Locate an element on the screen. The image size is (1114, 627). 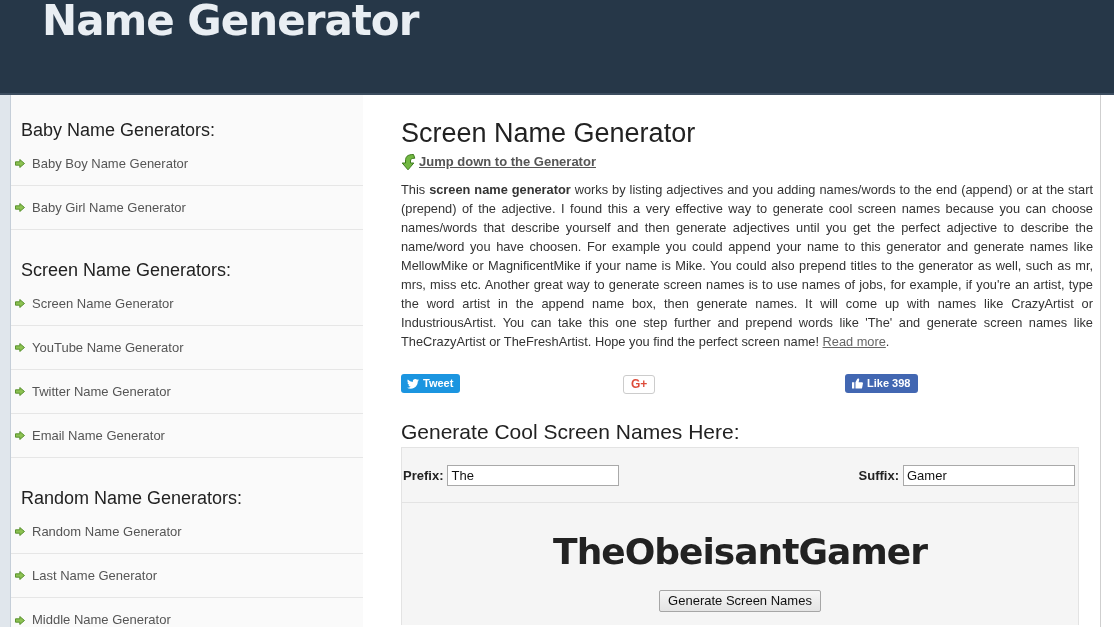
sidebar-link: Baby Girl Name Generator is located at coordinates (100, 207).